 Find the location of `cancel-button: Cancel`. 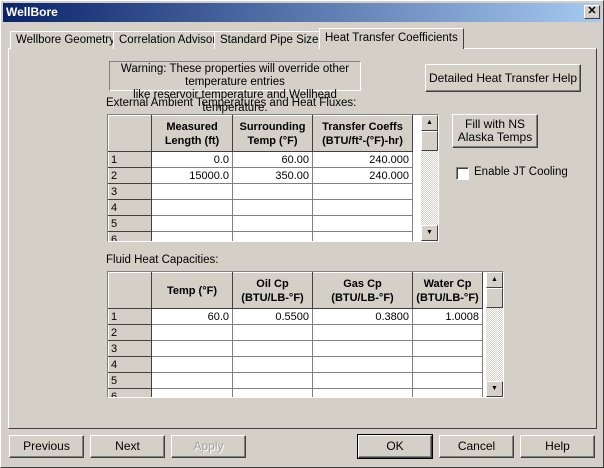

cancel-button: Cancel is located at coordinates (476, 446).